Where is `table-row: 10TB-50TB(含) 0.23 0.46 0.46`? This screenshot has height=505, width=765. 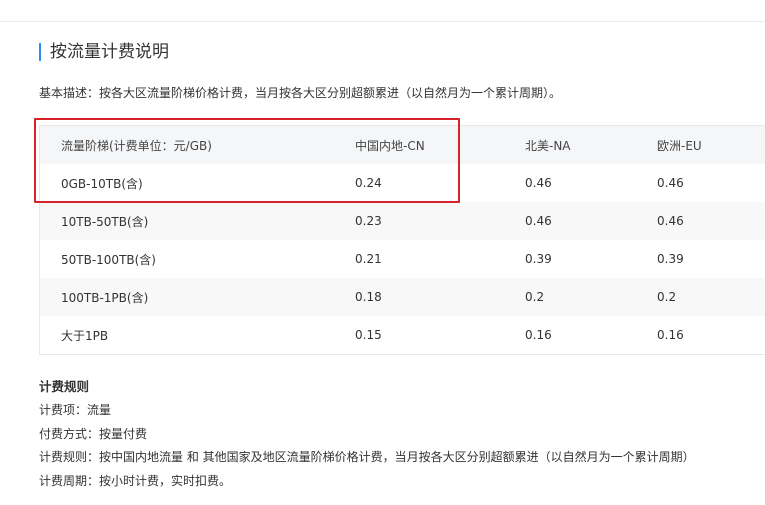 table-row: 10TB-50TB(含) 0.23 0.46 0.46 is located at coordinates (402, 221).